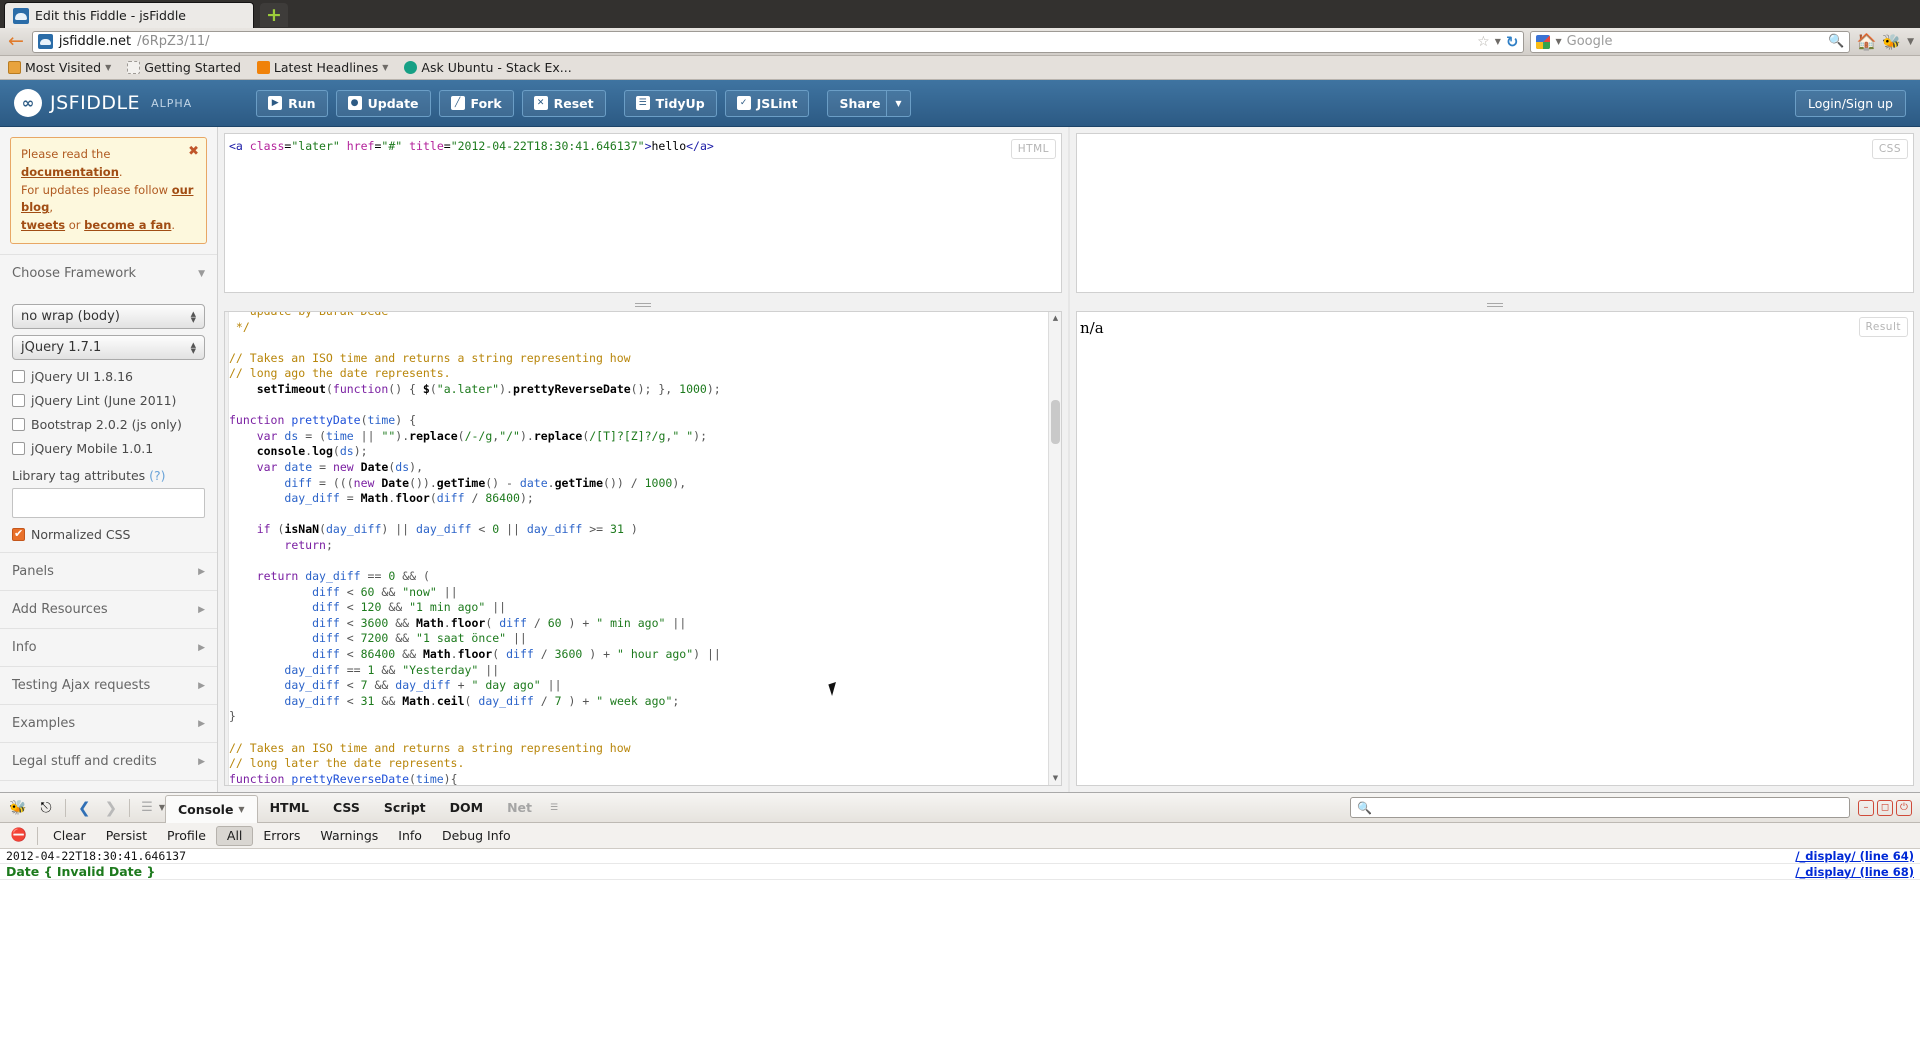 The image size is (1920, 1056). What do you see at coordinates (1910, 42) in the screenshot?
I see `toolbar-overflow-chevron-icon: ▼` at bounding box center [1910, 42].